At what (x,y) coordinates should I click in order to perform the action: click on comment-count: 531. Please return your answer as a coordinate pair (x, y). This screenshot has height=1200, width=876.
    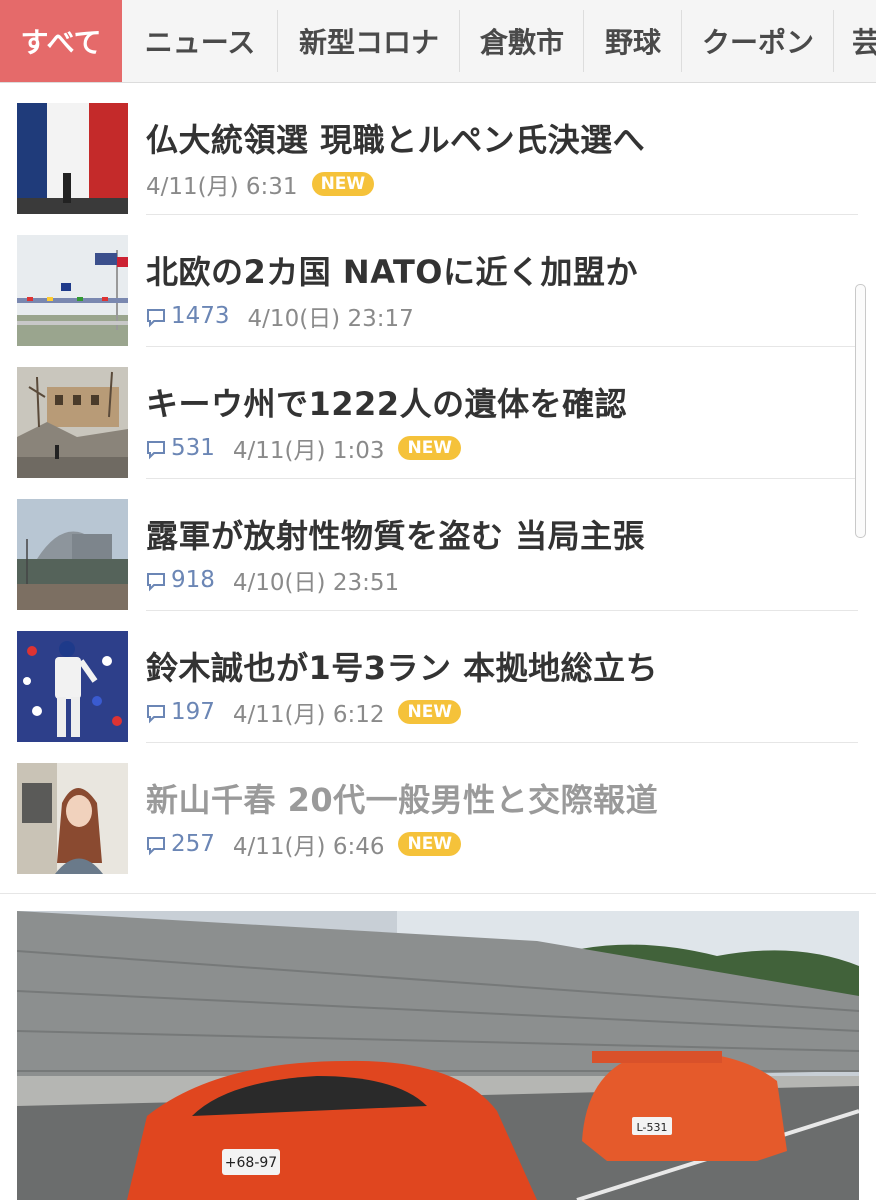
    Looking at the image, I should click on (180, 448).